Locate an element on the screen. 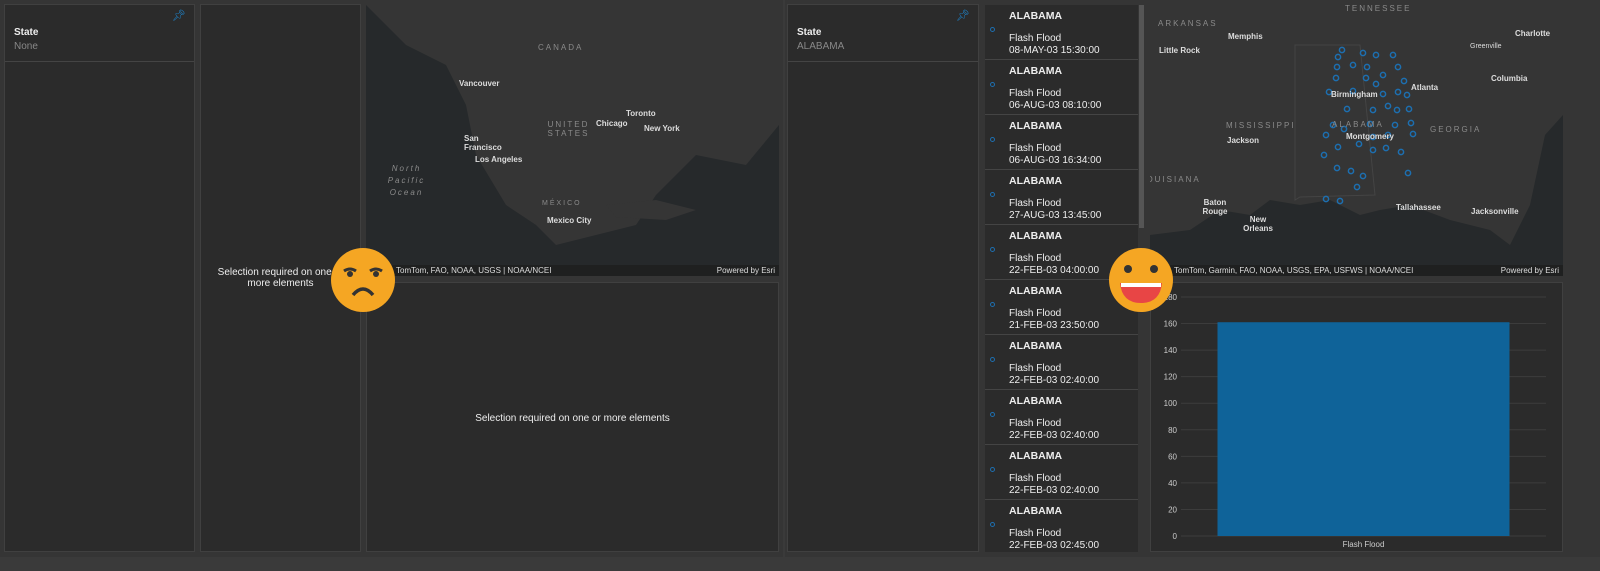 This screenshot has width=1600, height=571. y-tick-label: 0 is located at coordinates (1175, 536).